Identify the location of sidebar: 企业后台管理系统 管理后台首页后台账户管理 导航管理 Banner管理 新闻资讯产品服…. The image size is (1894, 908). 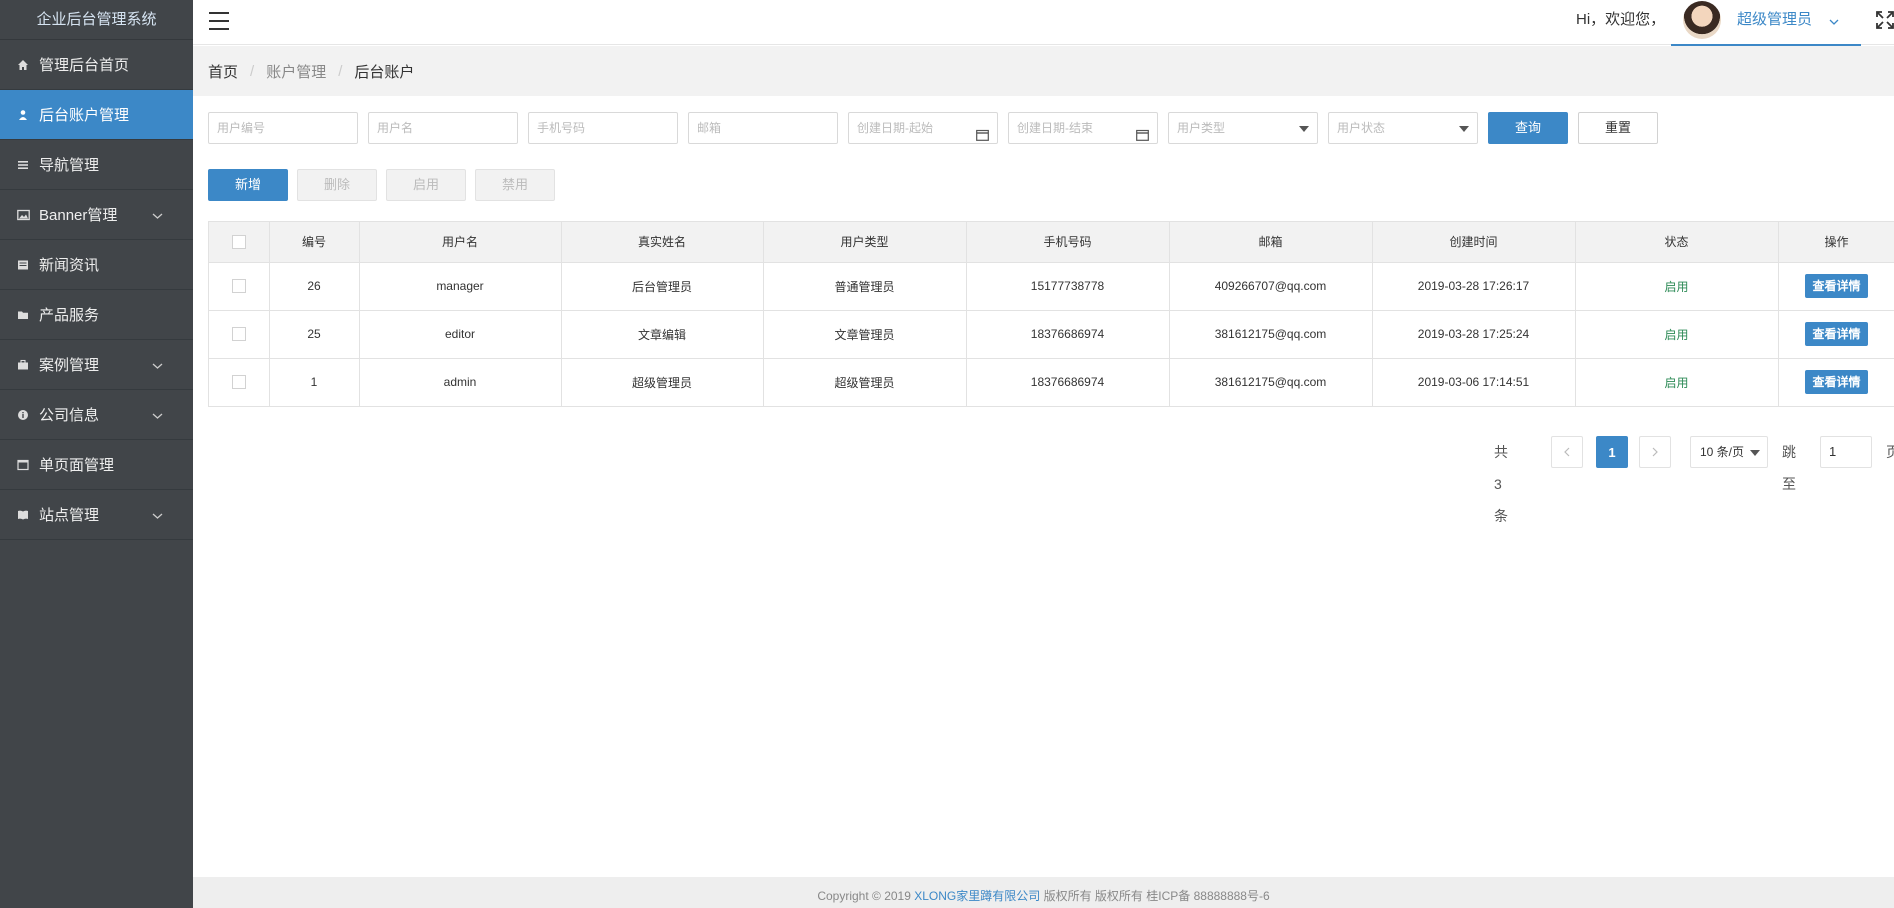
(96, 454).